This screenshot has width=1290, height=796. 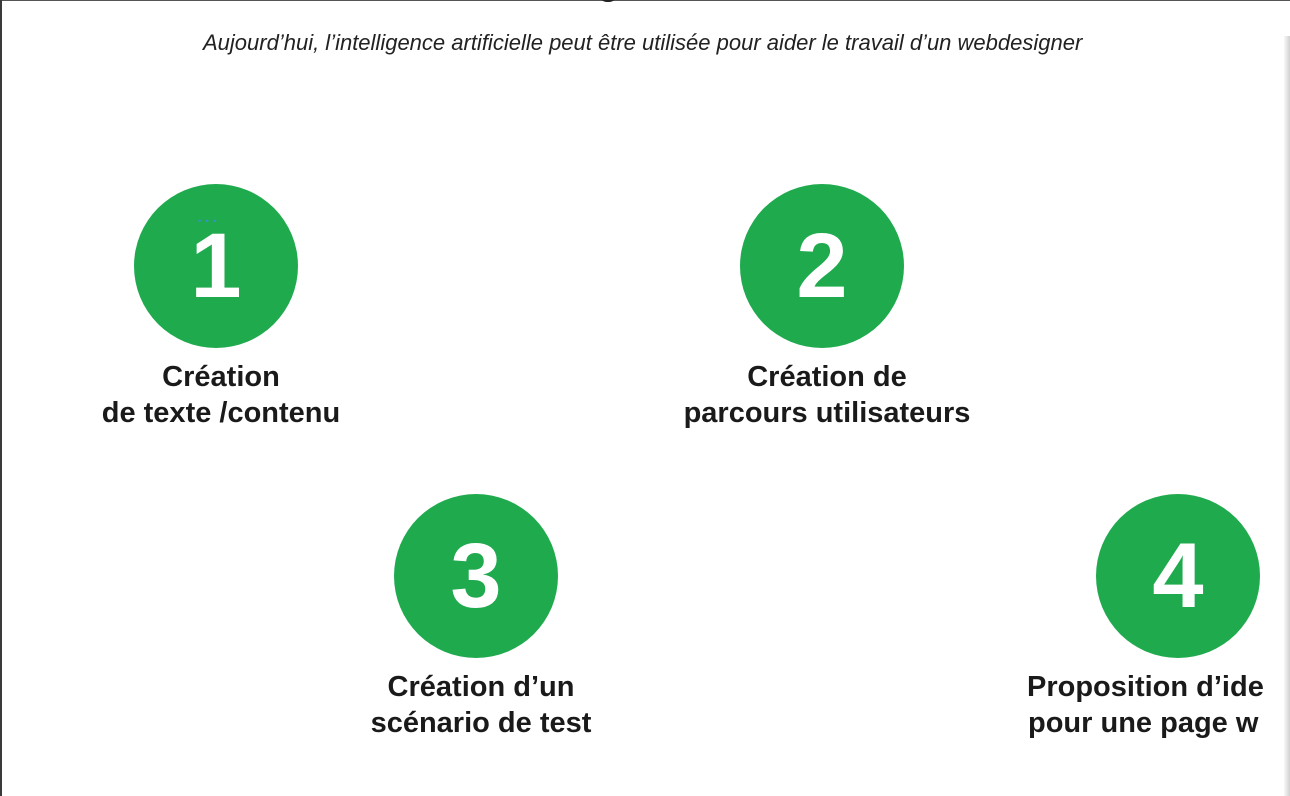 I want to click on page-top-edge, so click(x=645, y=0).